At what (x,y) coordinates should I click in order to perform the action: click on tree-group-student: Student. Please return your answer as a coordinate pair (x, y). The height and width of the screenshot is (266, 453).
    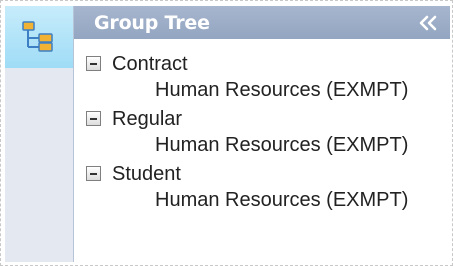
    Looking at the image, I should click on (266, 174).